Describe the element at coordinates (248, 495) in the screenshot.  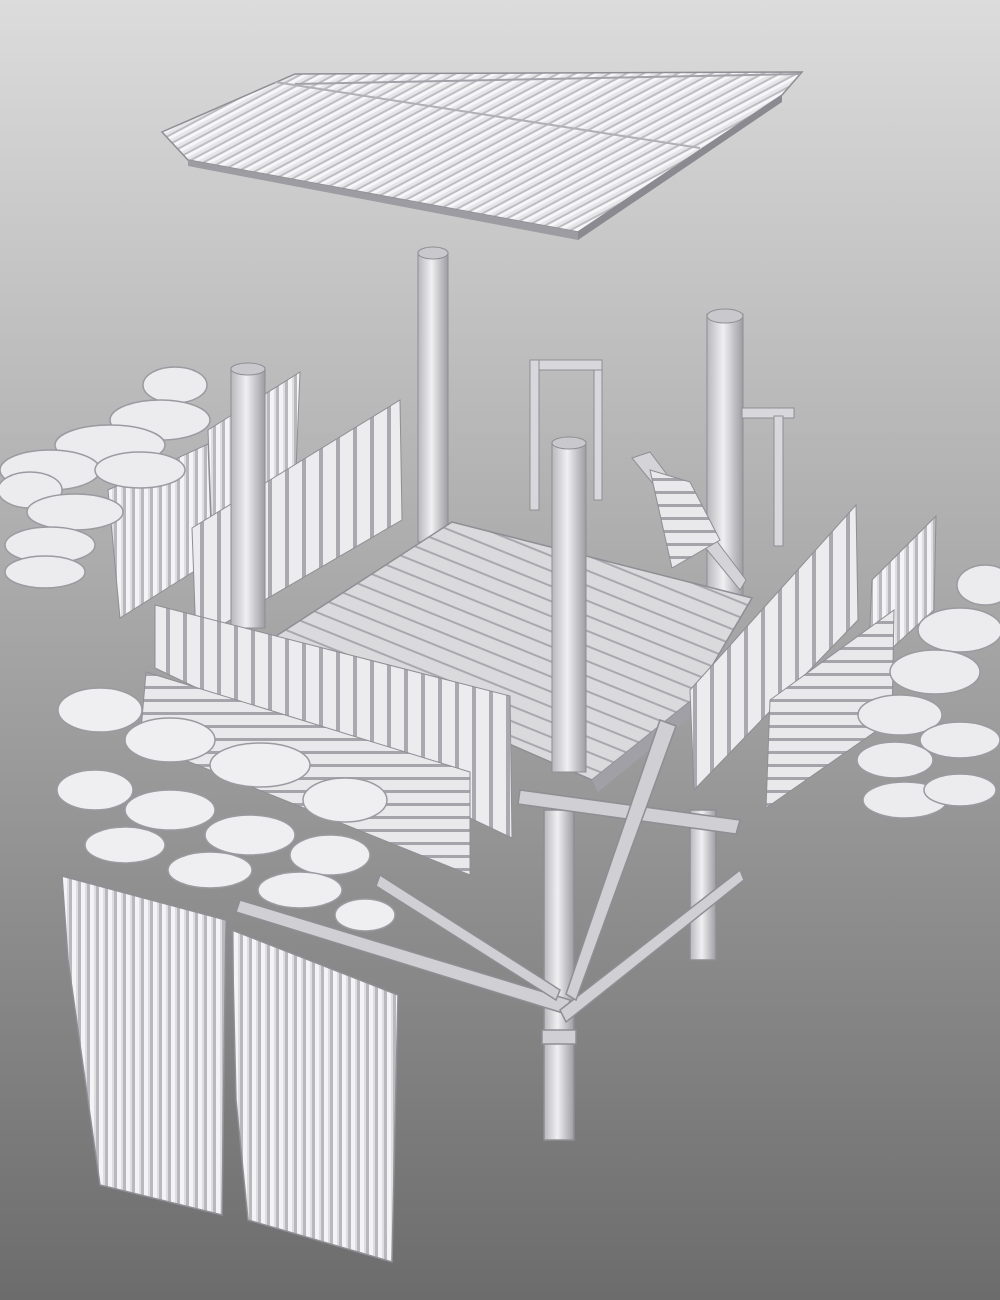
I see `left-post` at that location.